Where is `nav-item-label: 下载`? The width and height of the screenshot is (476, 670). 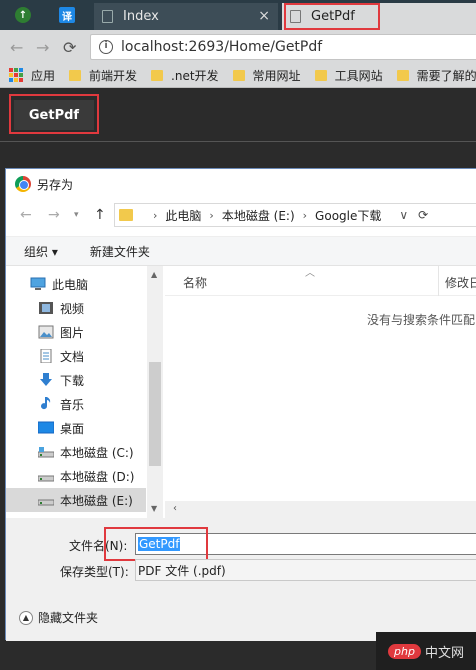 nav-item-label: 下载 is located at coordinates (72, 380).